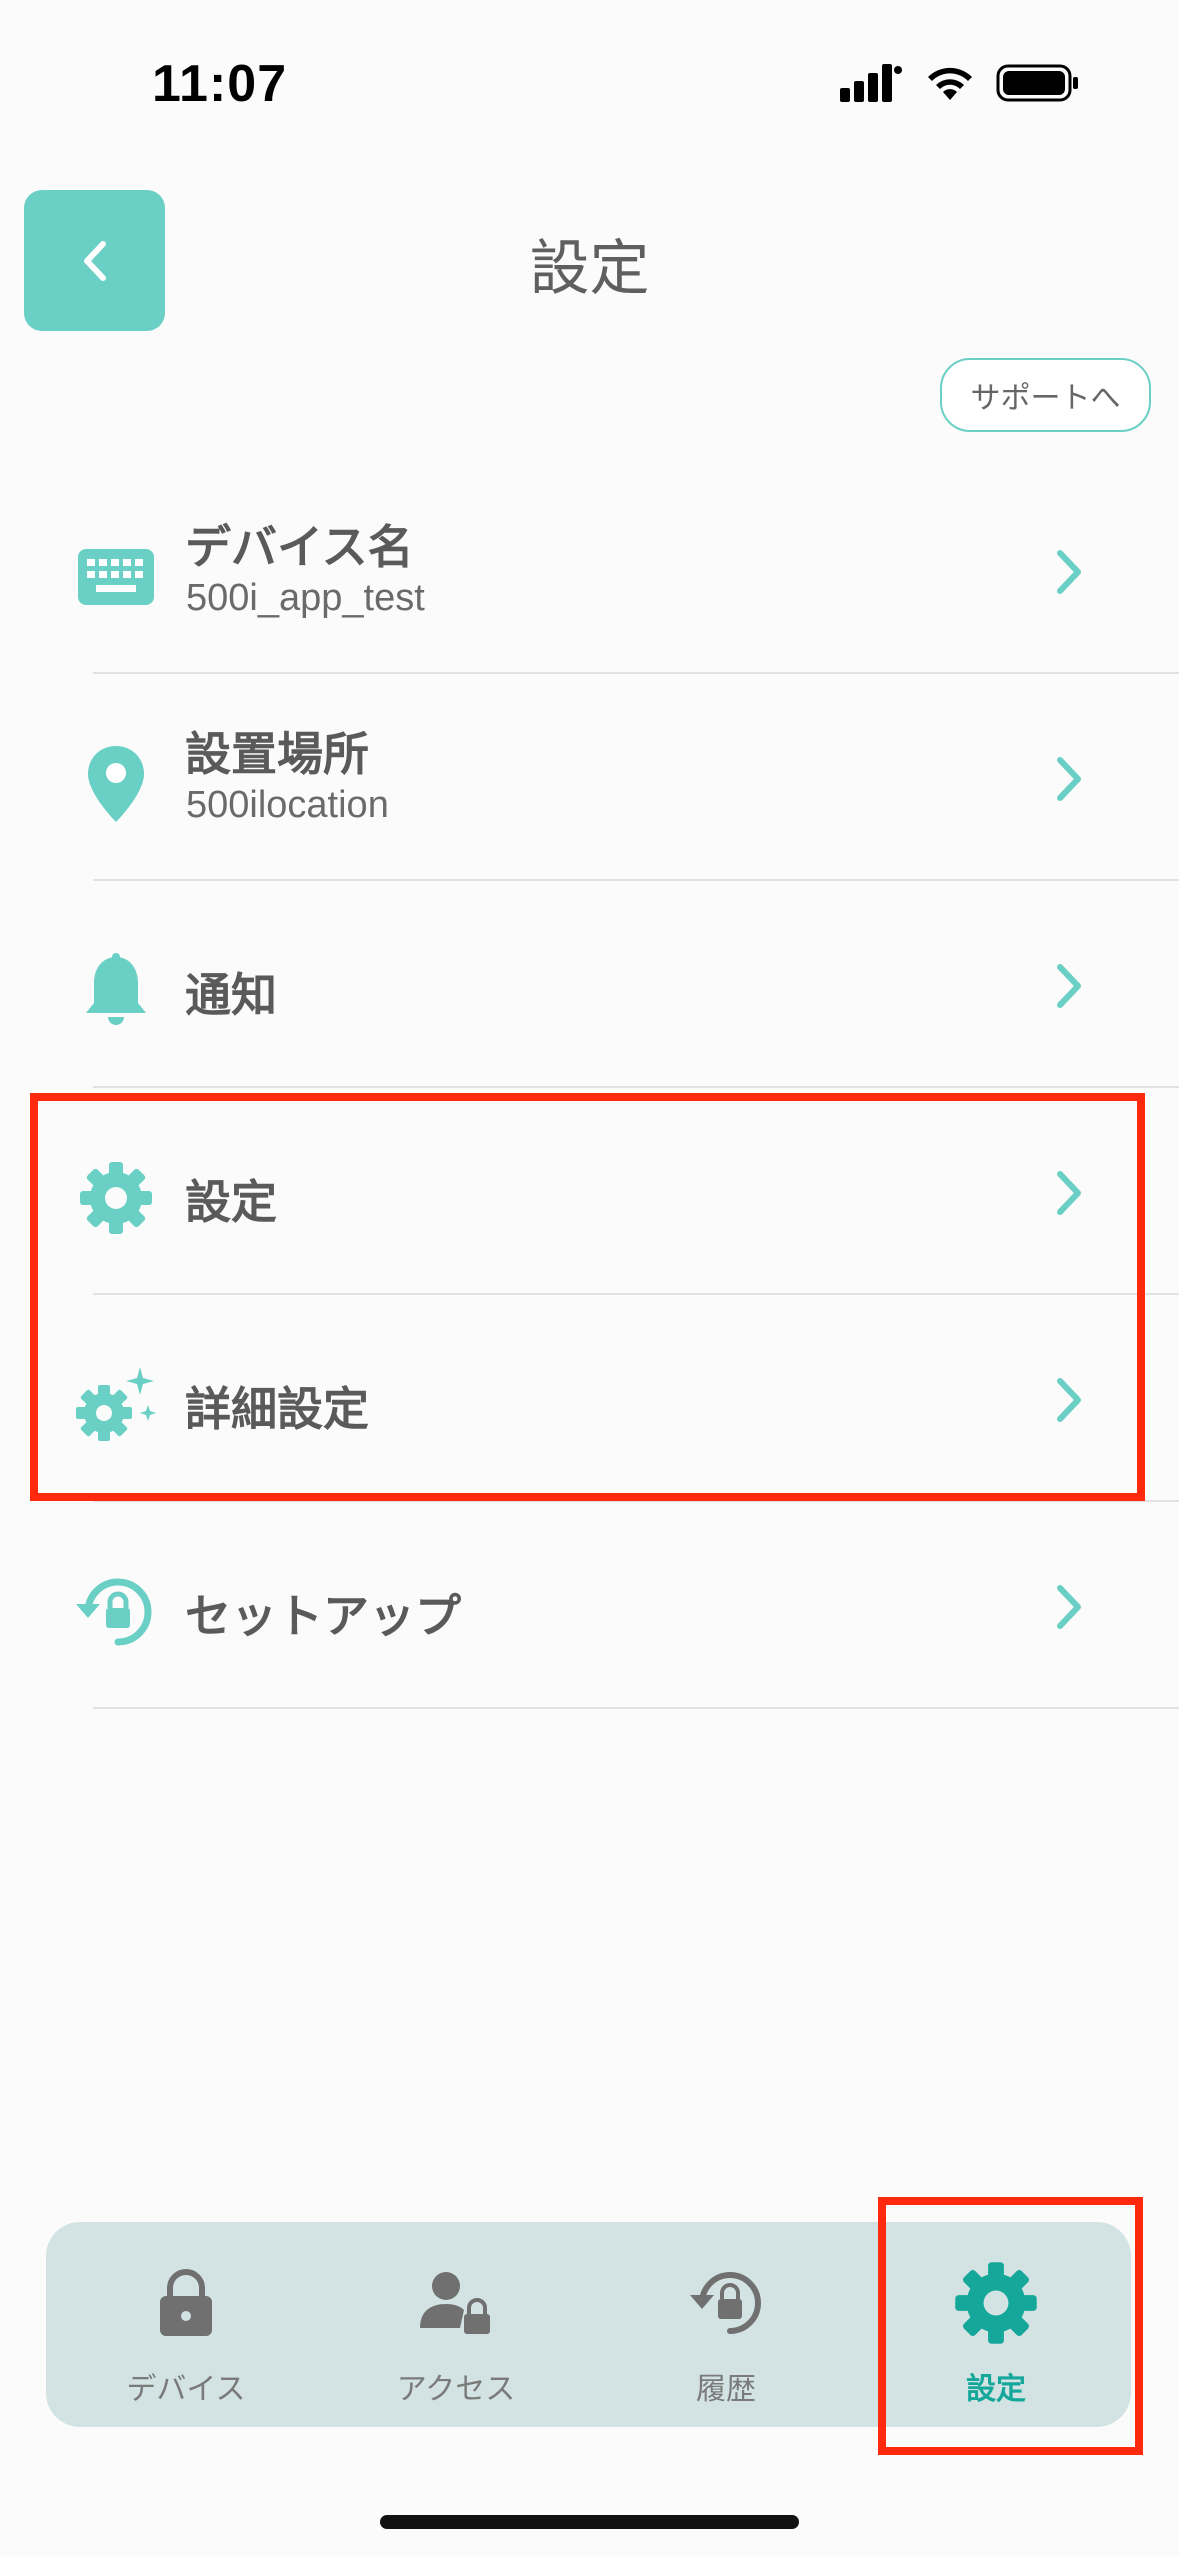 The image size is (1179, 2556). What do you see at coordinates (231, 995) in the screenshot?
I see `menu-title: 通知` at bounding box center [231, 995].